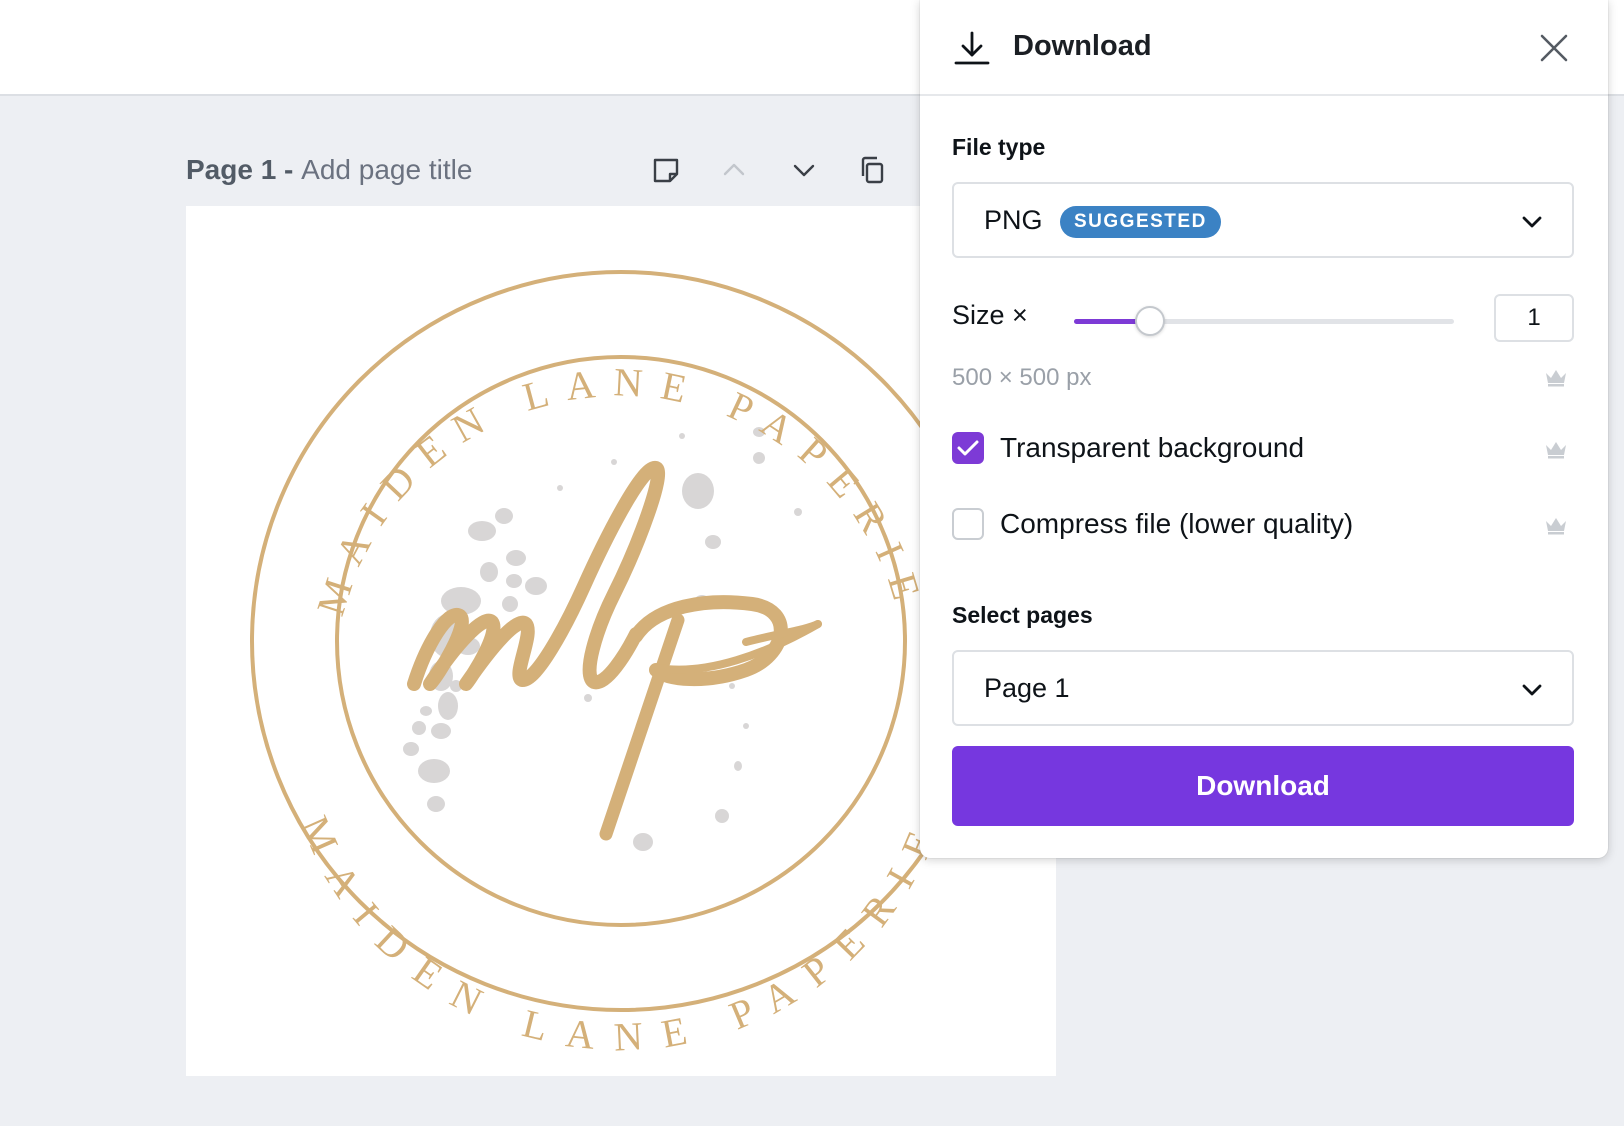 This screenshot has width=1624, height=1126. What do you see at coordinates (1264, 48) in the screenshot?
I see `download-panel-header: Download` at bounding box center [1264, 48].